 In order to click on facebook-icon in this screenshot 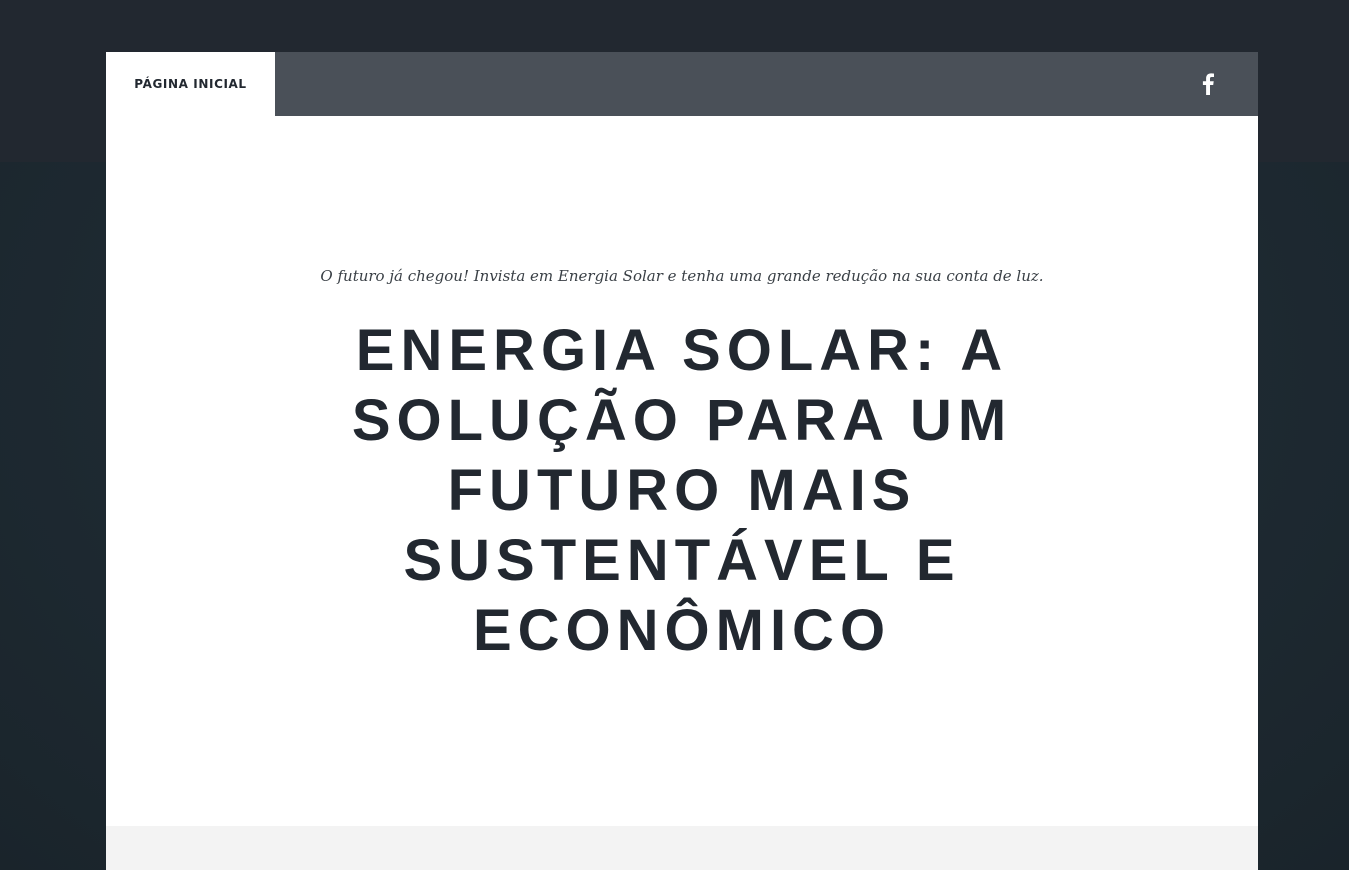, I will do `click(1208, 84)`.